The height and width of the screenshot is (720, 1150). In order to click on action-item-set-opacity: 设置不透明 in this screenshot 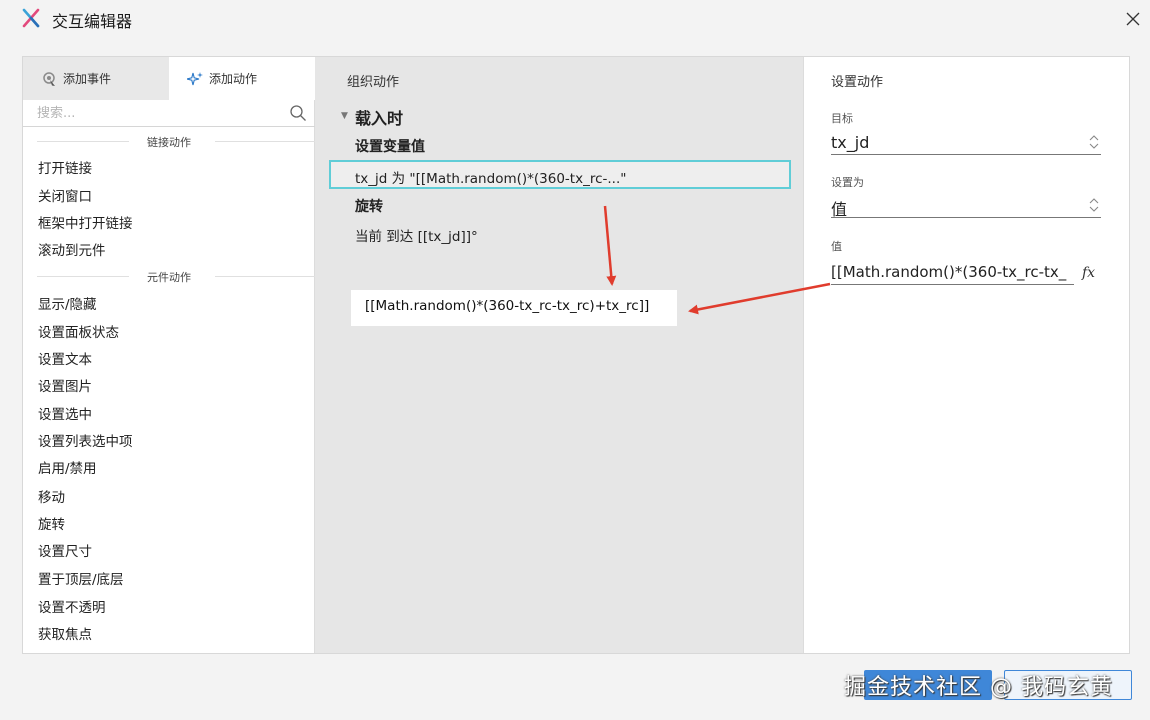, I will do `click(72, 606)`.